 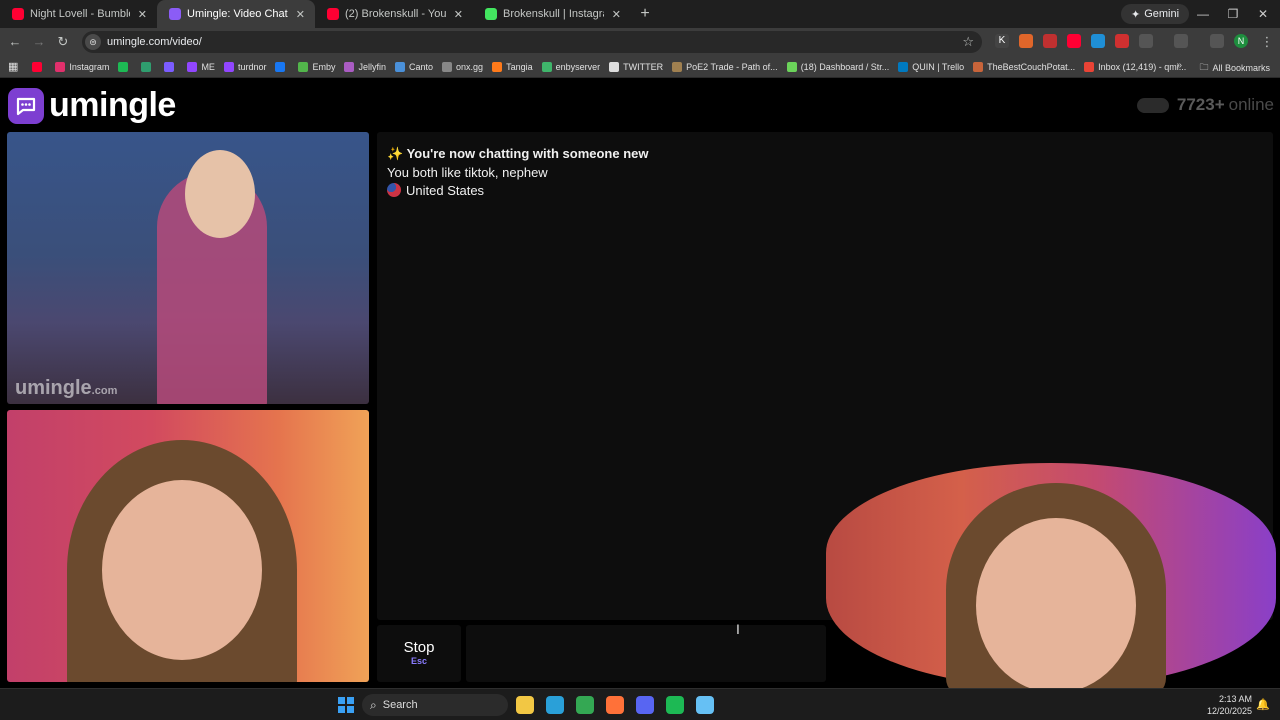 I want to click on start-windows-icon, so click(x=346, y=705).